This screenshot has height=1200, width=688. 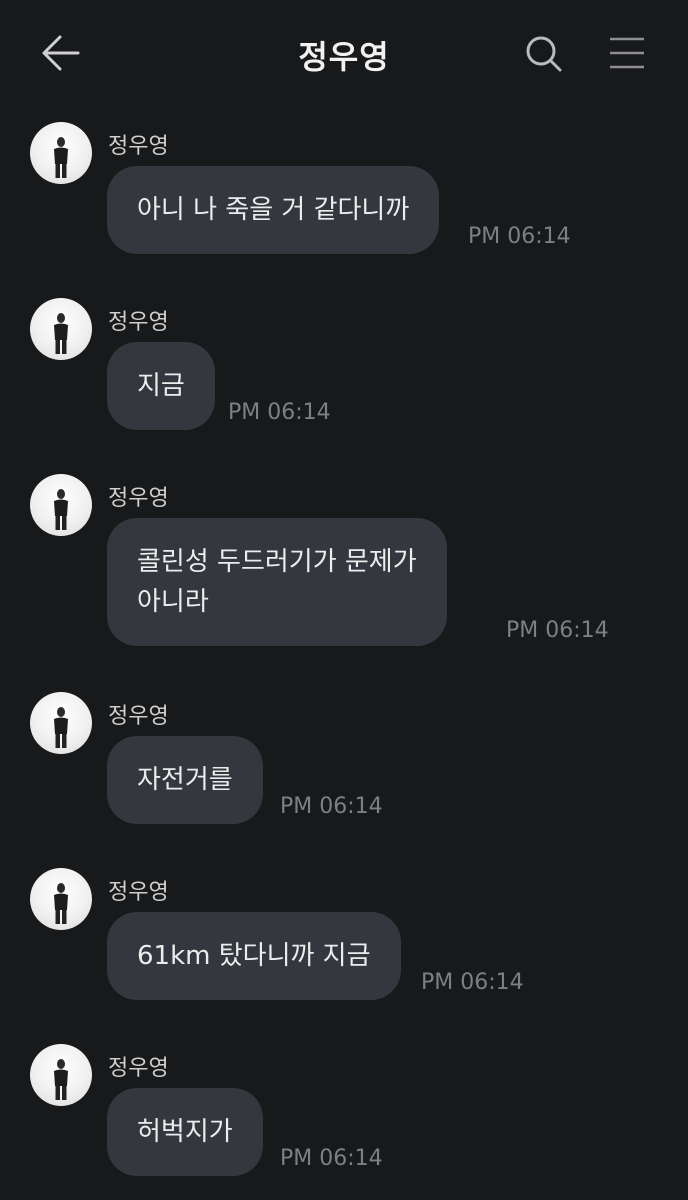 What do you see at coordinates (277, 562) in the screenshot?
I see `message-text-line: 콜린성 두드러기가 문제가` at bounding box center [277, 562].